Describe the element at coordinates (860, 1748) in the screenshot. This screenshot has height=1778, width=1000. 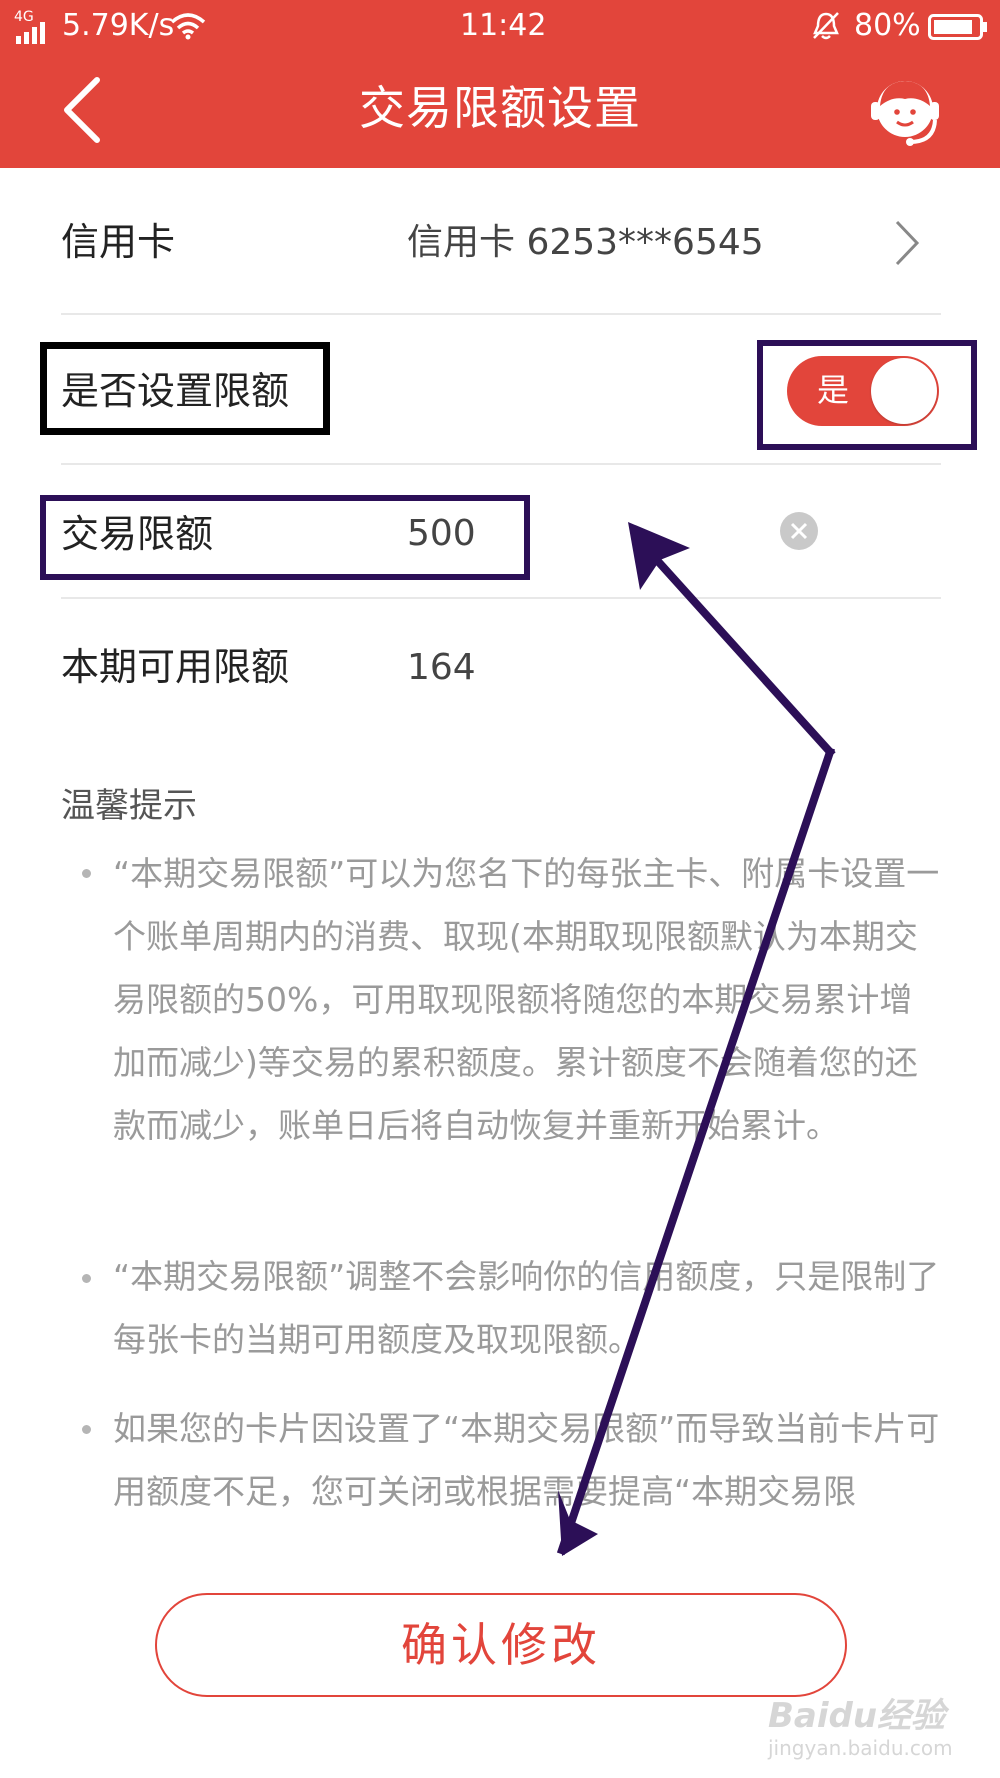
I see `watermark-url: jingyan.baidu.com` at that location.